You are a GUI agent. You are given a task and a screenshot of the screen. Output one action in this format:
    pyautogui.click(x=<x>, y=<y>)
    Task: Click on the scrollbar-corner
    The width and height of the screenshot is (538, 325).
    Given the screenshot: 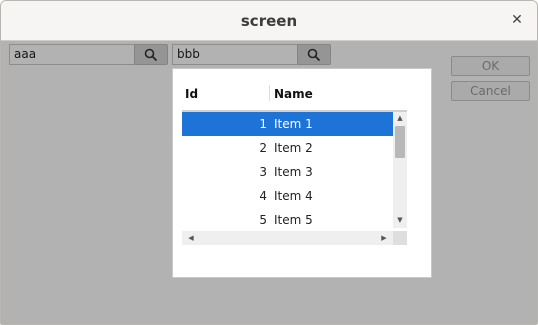 What is the action you would take?
    pyautogui.click(x=400, y=238)
    